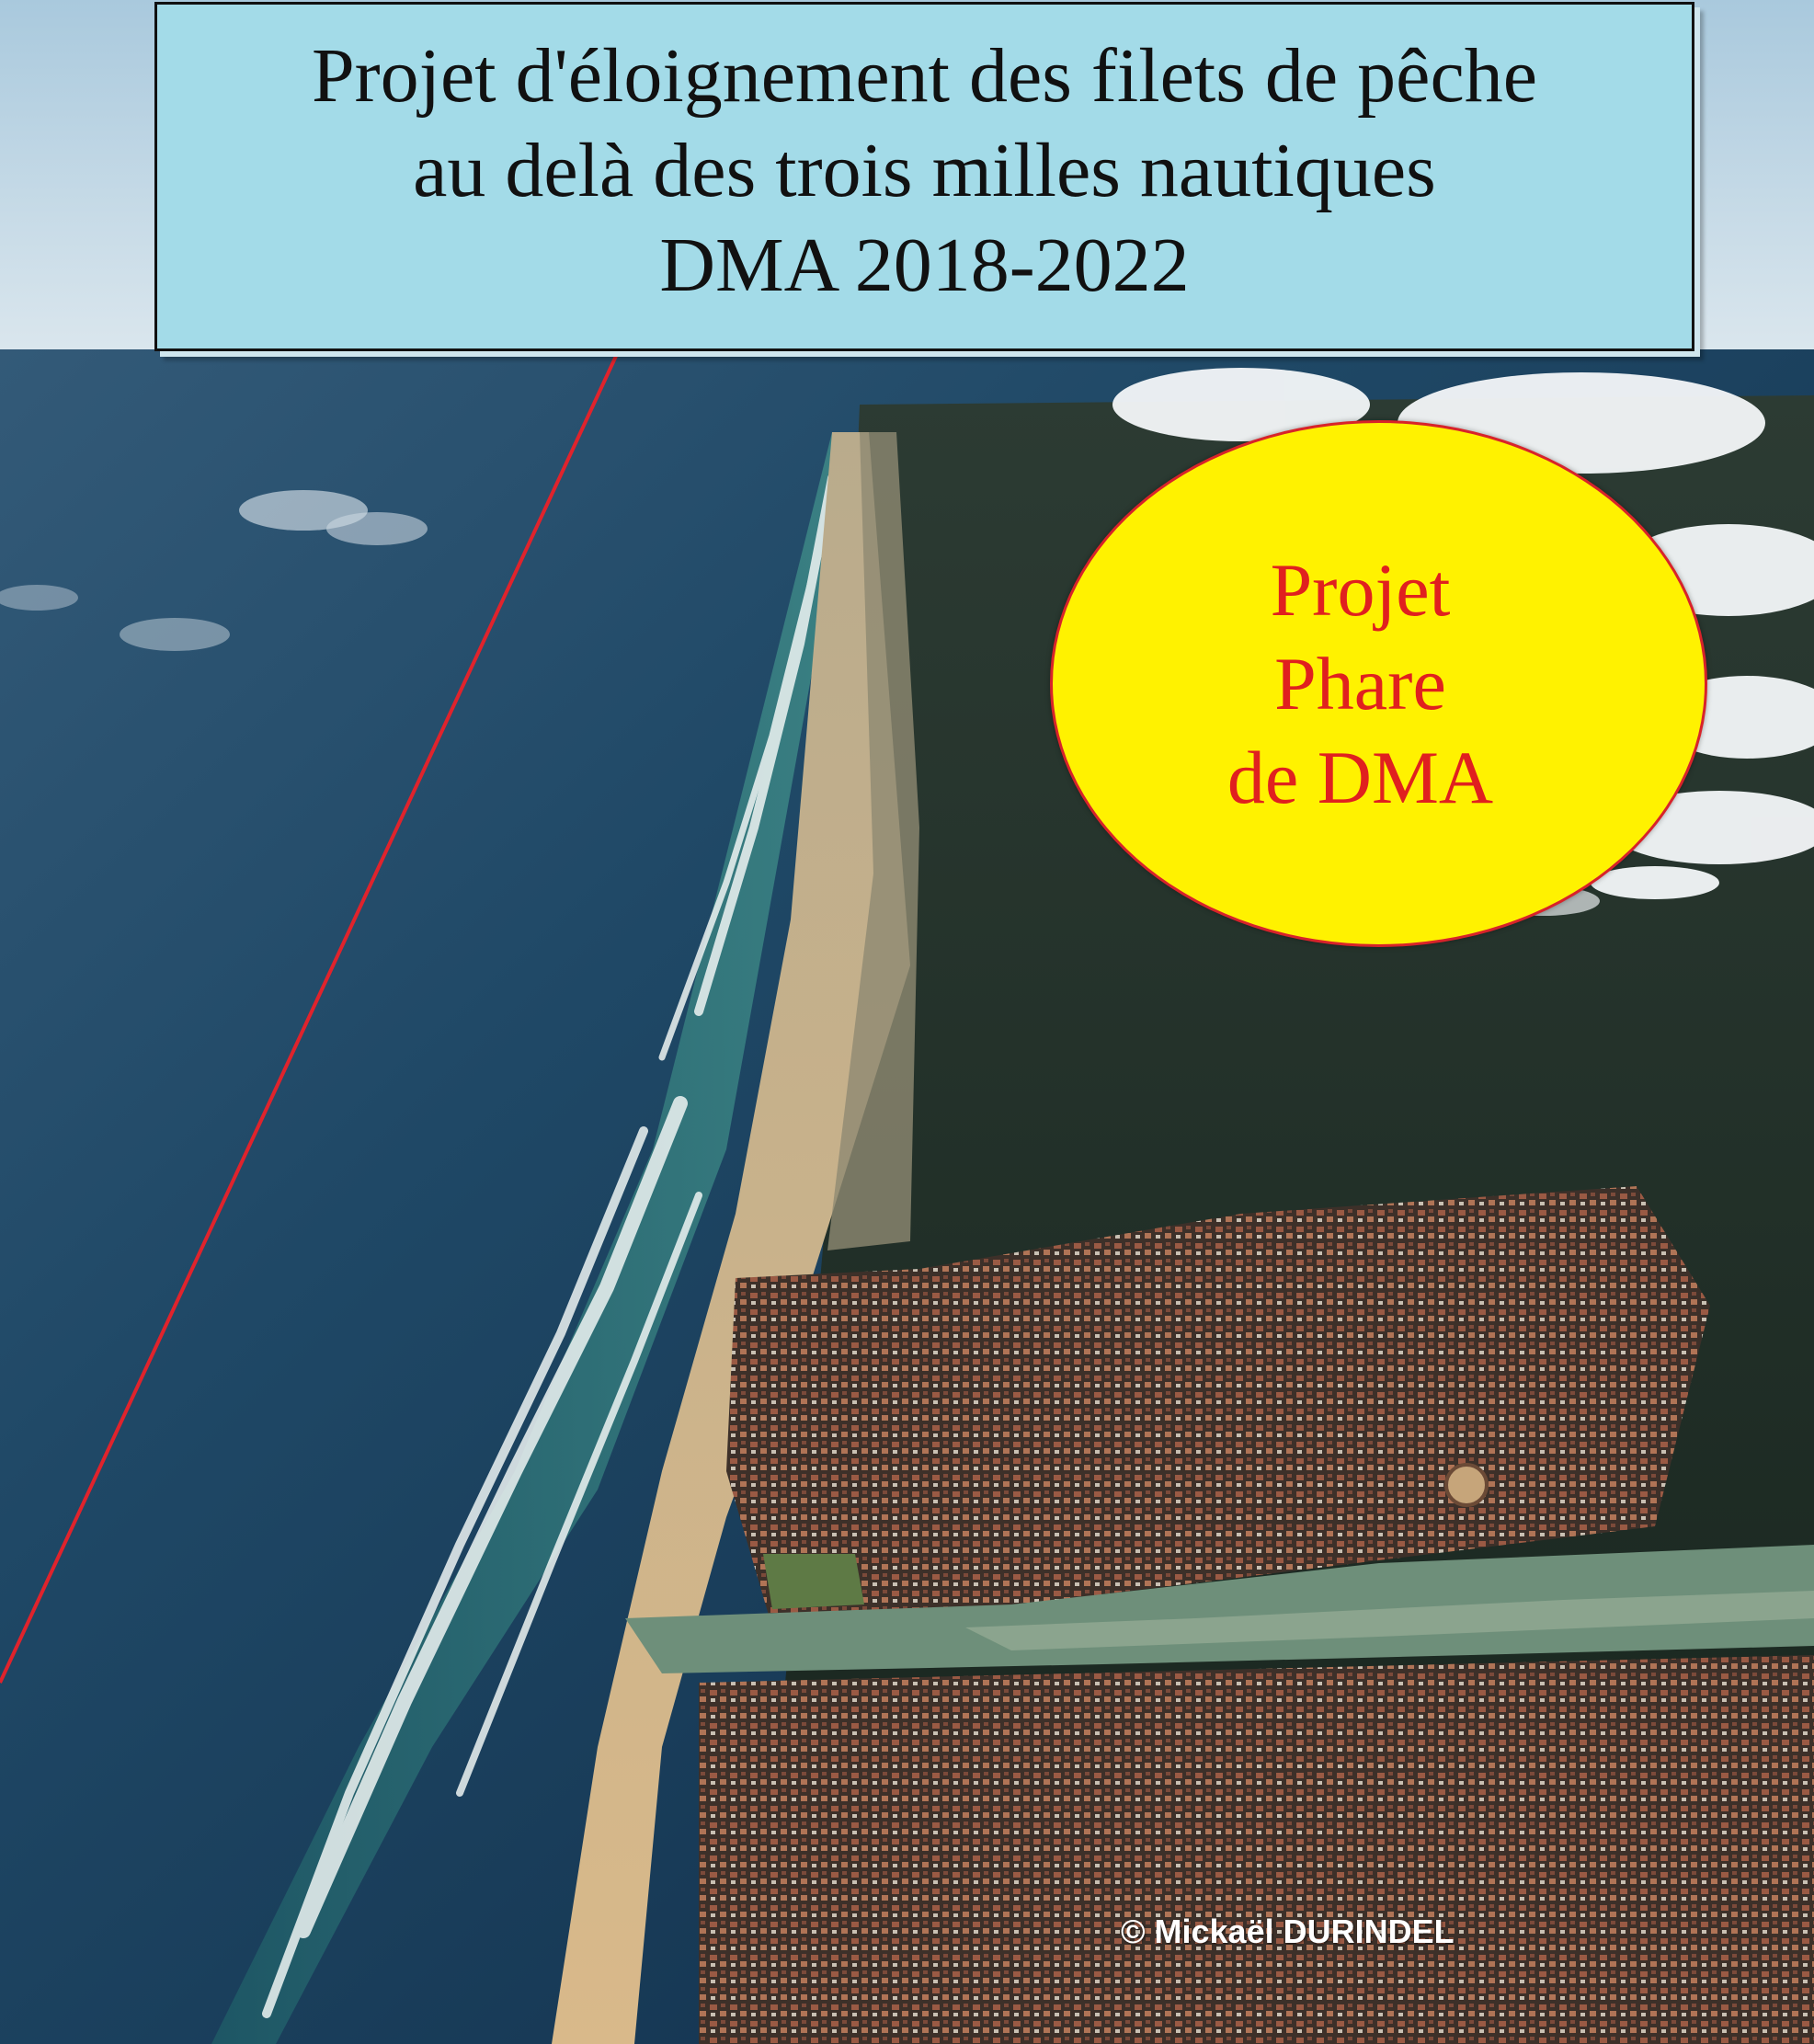  Describe the element at coordinates (924, 76) in the screenshot. I see `title-line-1: Projet d'éloignement des filets de pêche` at that location.